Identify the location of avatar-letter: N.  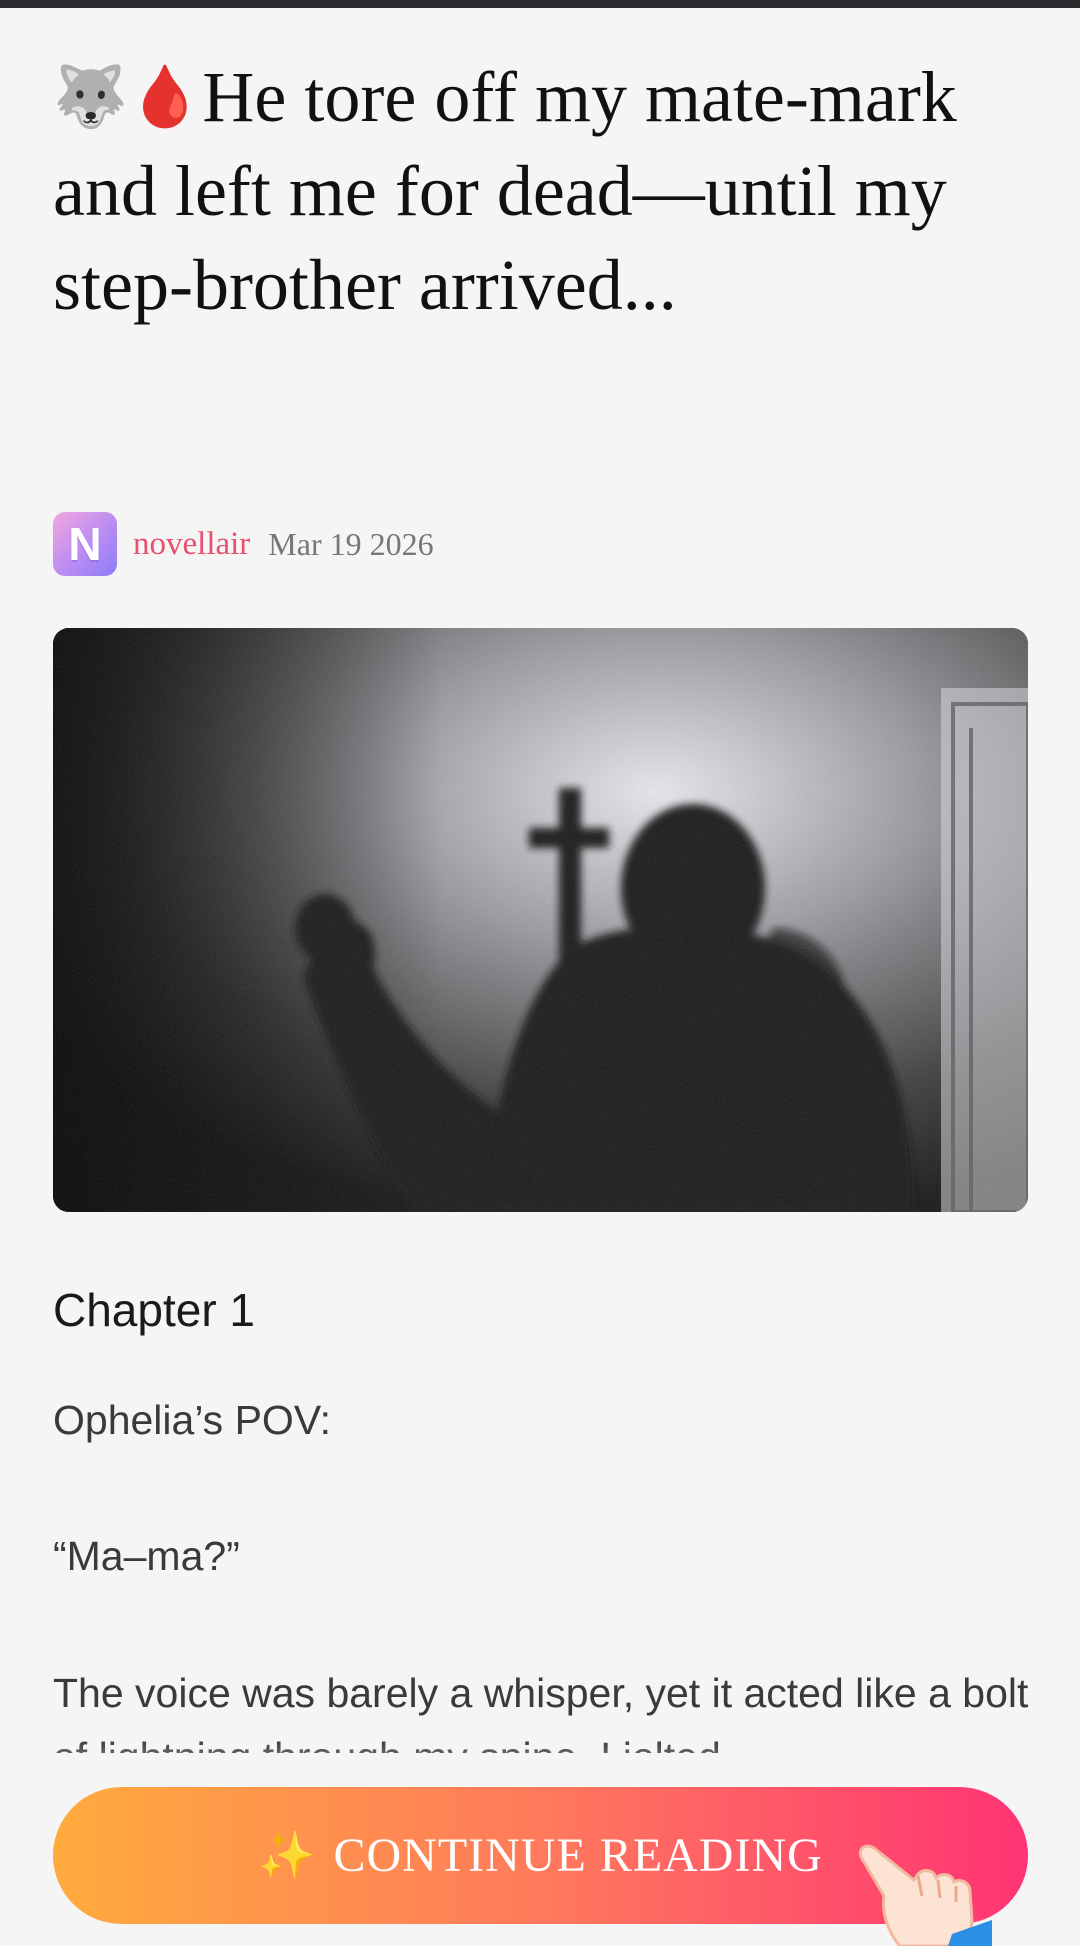
(85, 544).